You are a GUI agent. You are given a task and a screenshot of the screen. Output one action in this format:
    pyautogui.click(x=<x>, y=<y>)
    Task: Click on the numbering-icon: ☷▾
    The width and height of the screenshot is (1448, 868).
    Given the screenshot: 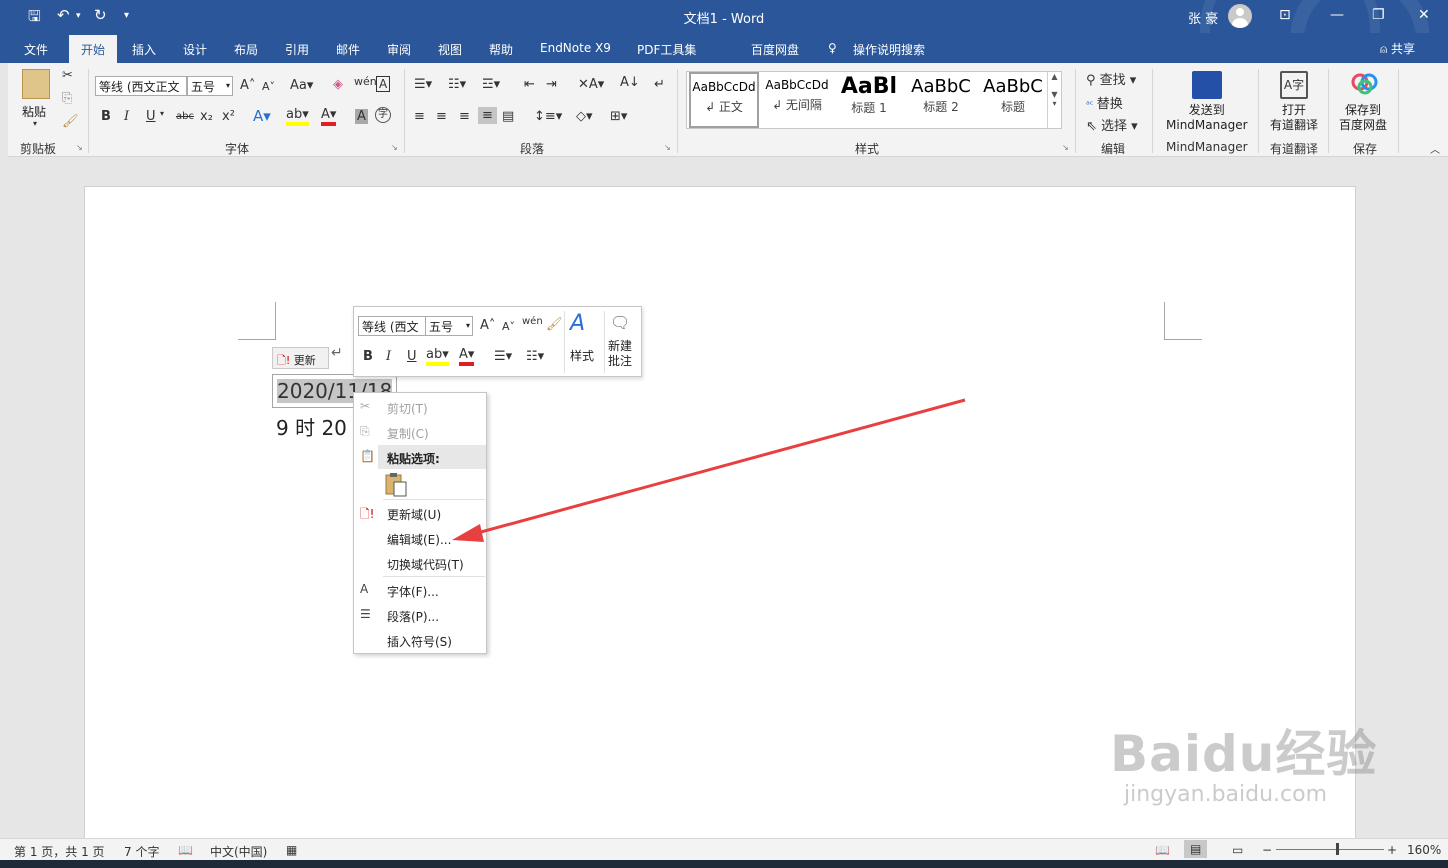 What is the action you would take?
    pyautogui.click(x=457, y=84)
    